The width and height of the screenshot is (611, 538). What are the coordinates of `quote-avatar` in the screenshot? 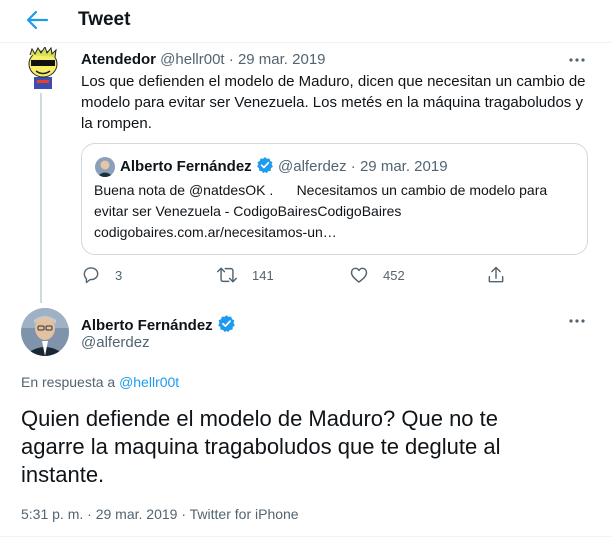 It's located at (105, 167).